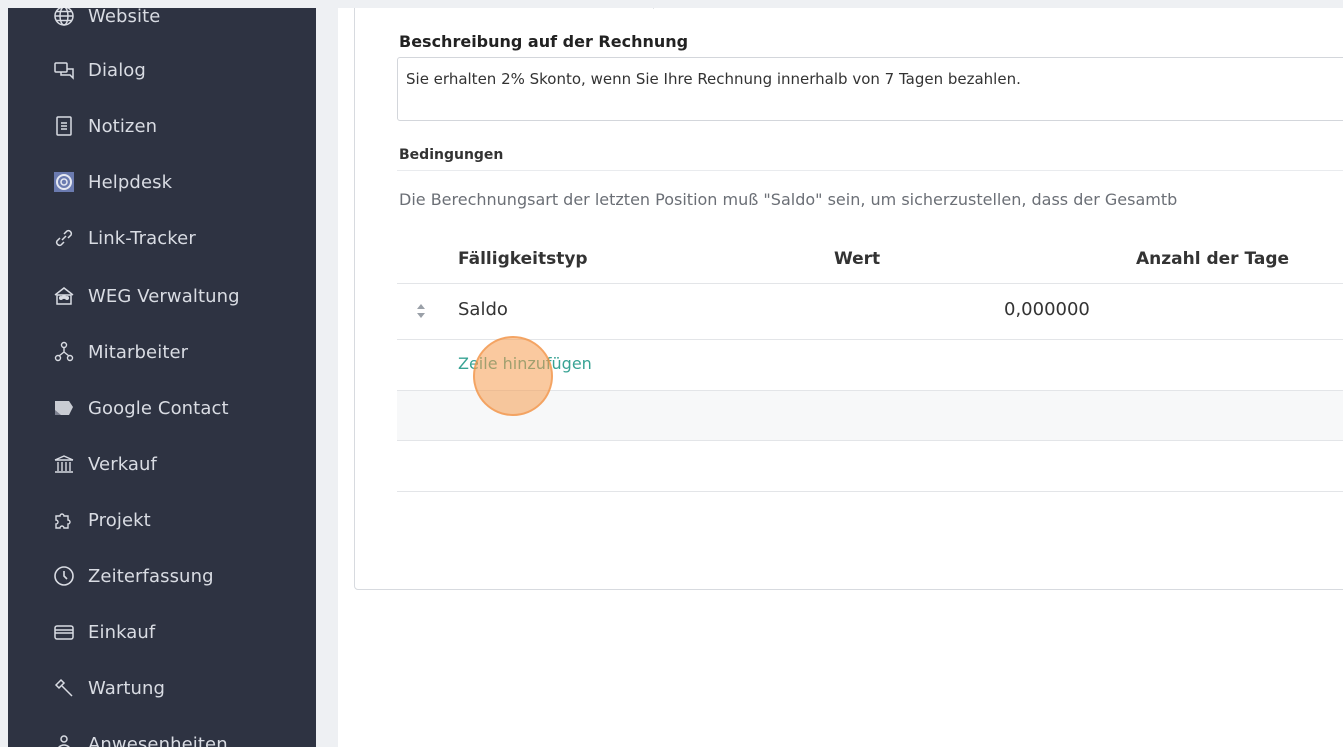 The height and width of the screenshot is (747, 1343). What do you see at coordinates (122, 632) in the screenshot?
I see `sidebar-item-label: Einkauf` at bounding box center [122, 632].